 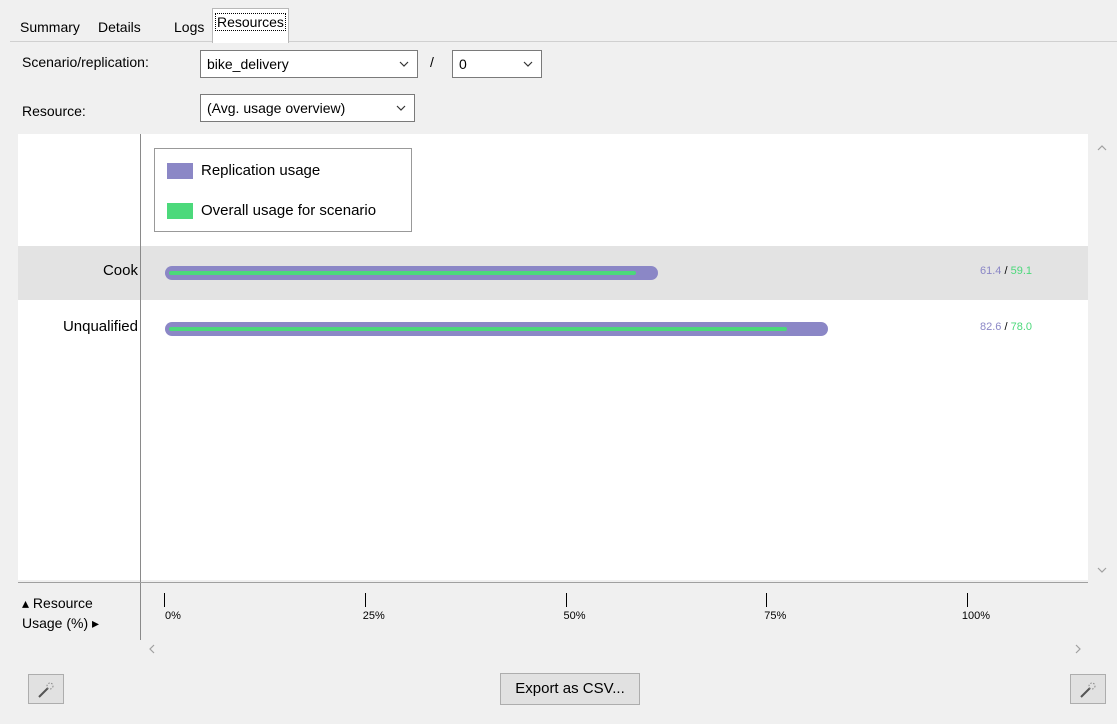 What do you see at coordinates (180, 211) in the screenshot?
I see `legend-swatch-overall` at bounding box center [180, 211].